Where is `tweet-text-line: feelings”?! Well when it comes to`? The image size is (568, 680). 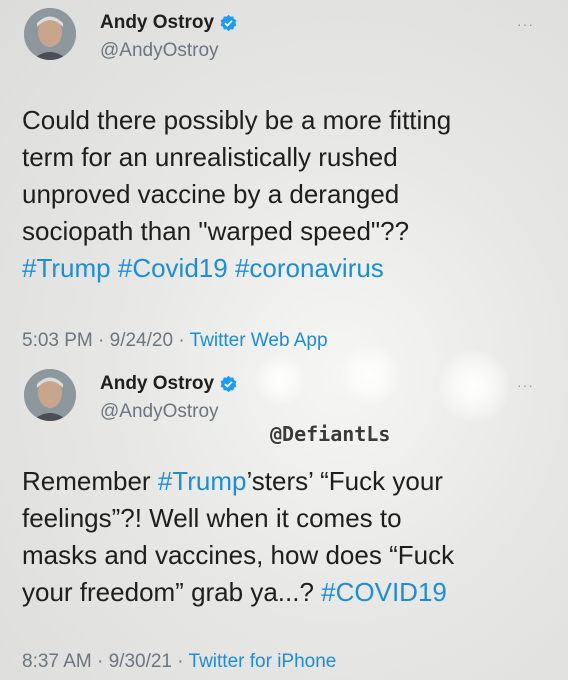
tweet-text-line: feelings”?! Well when it comes to is located at coordinates (212, 518).